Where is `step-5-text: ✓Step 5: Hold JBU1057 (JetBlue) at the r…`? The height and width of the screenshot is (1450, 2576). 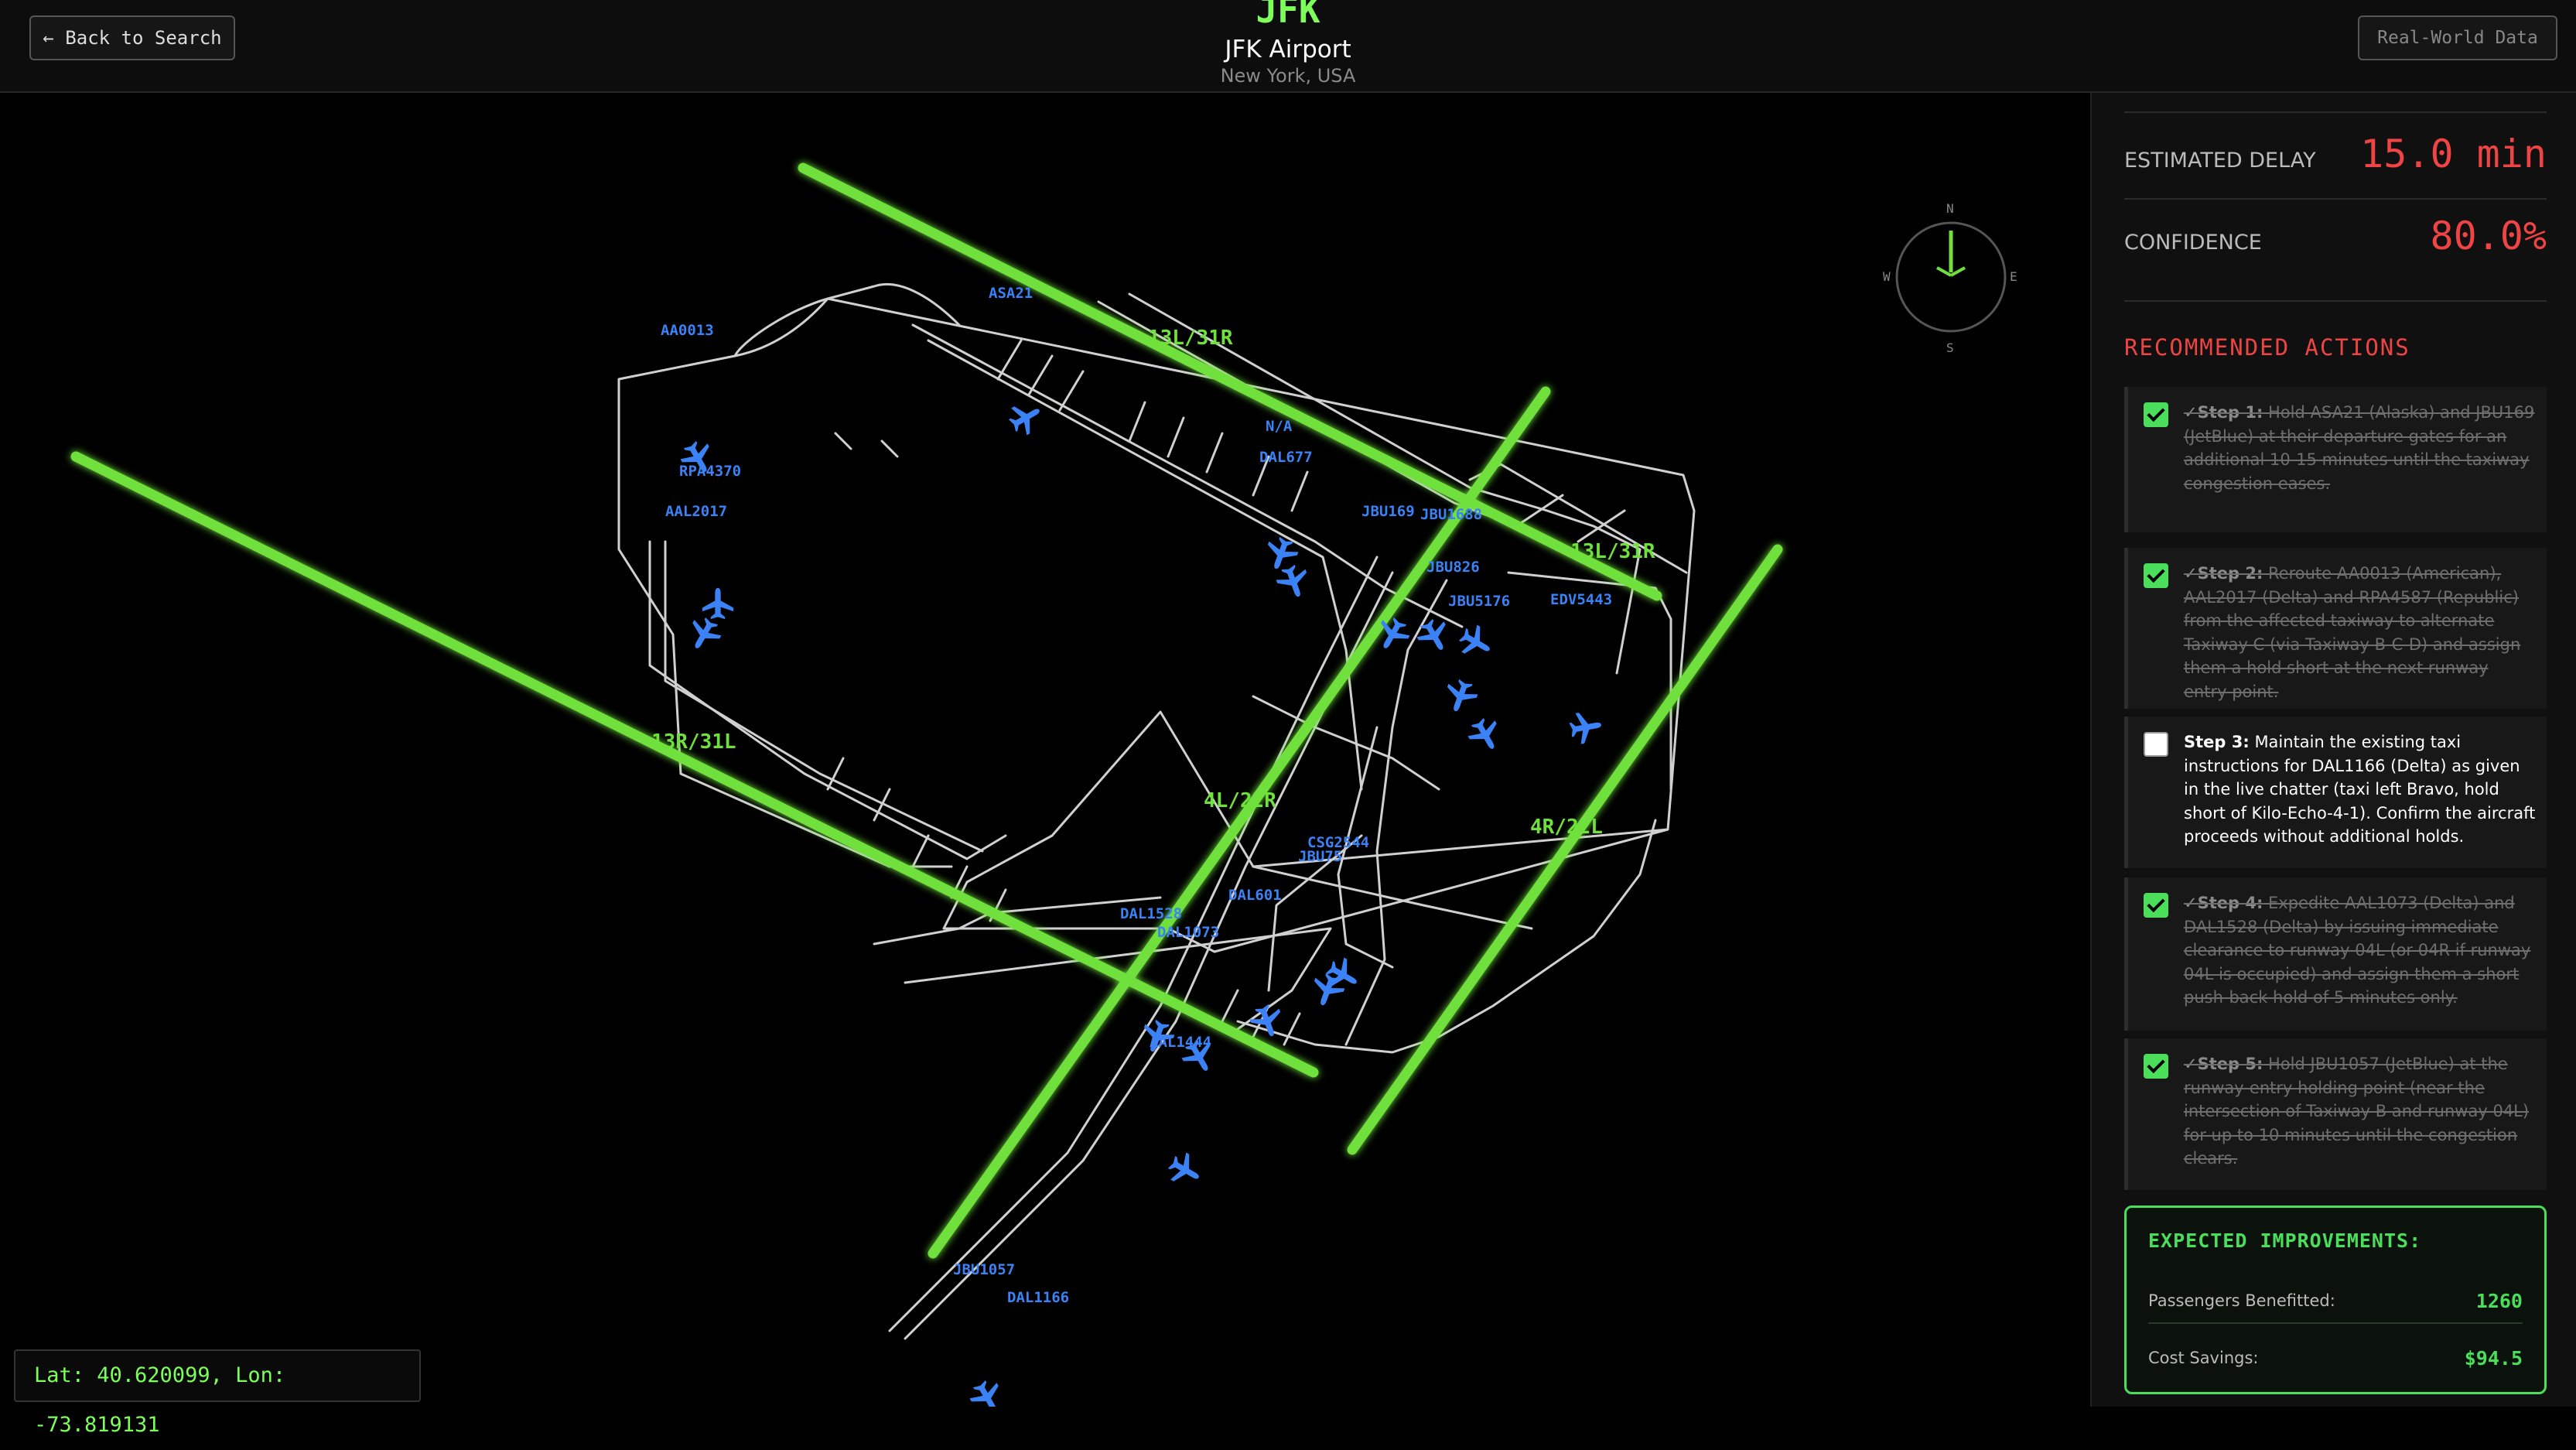 step-5-text: ✓Step 5: Hold JBU1057 (JetBlue) at the r… is located at coordinates (2360, 1111).